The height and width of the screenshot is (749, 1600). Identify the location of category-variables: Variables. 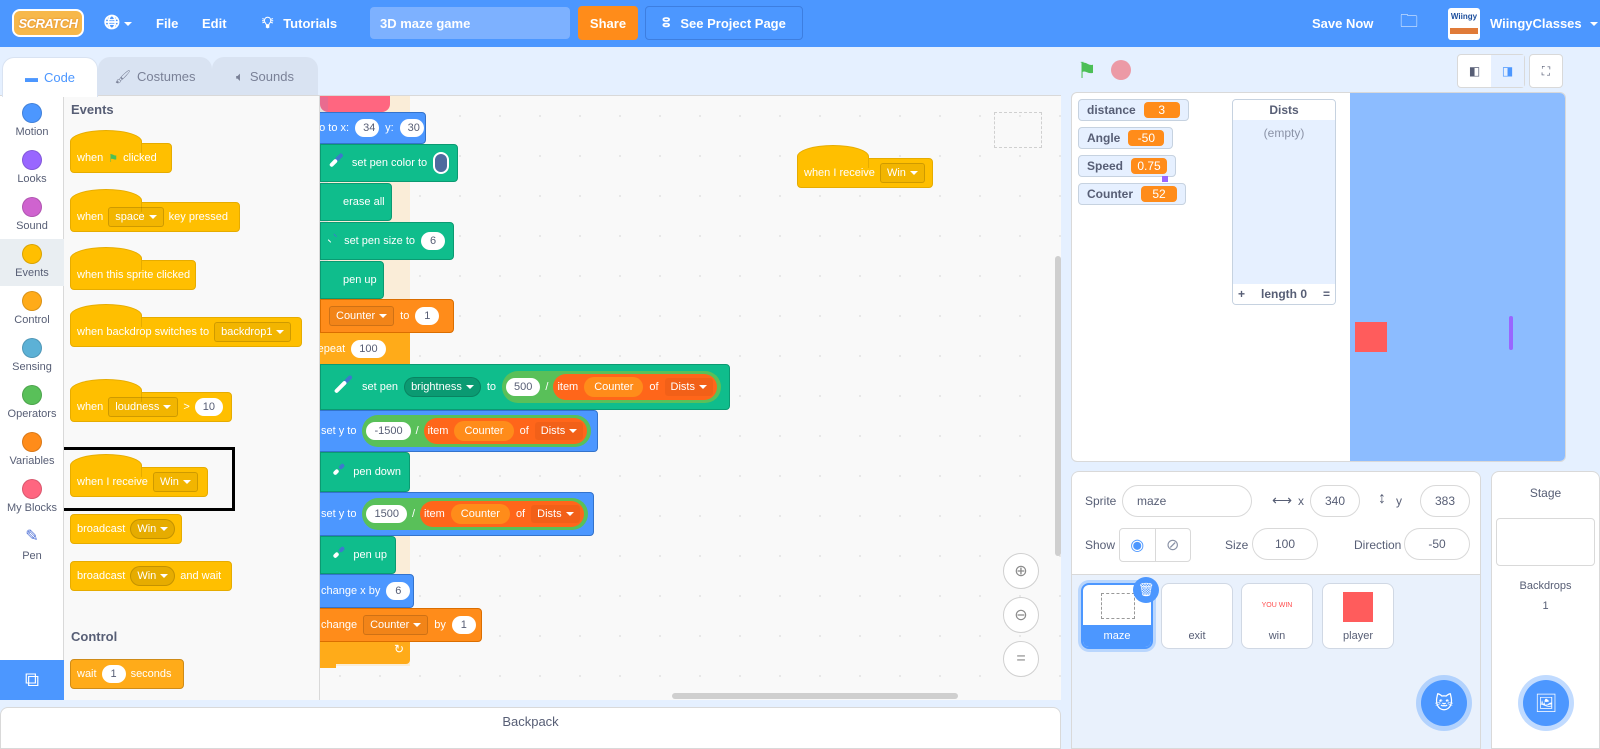
(32, 450).